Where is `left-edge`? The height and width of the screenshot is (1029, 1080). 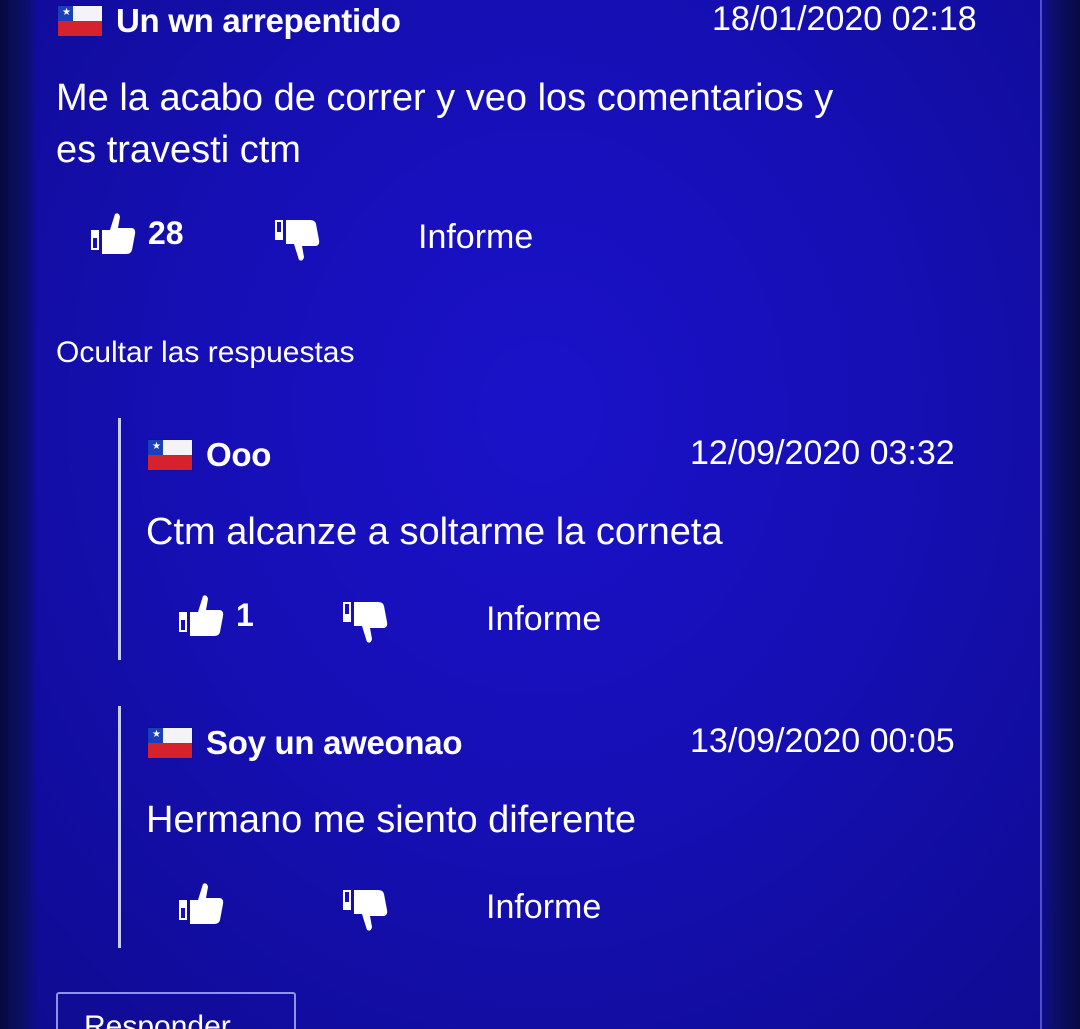 left-edge is located at coordinates (19, 514).